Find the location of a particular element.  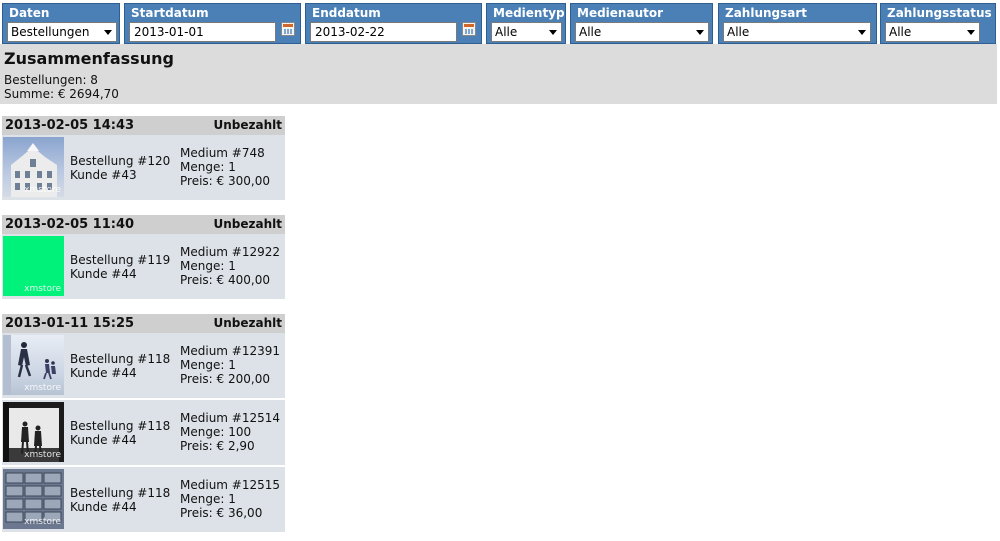

order-date: 2013-02-05 11:40 is located at coordinates (70, 224).